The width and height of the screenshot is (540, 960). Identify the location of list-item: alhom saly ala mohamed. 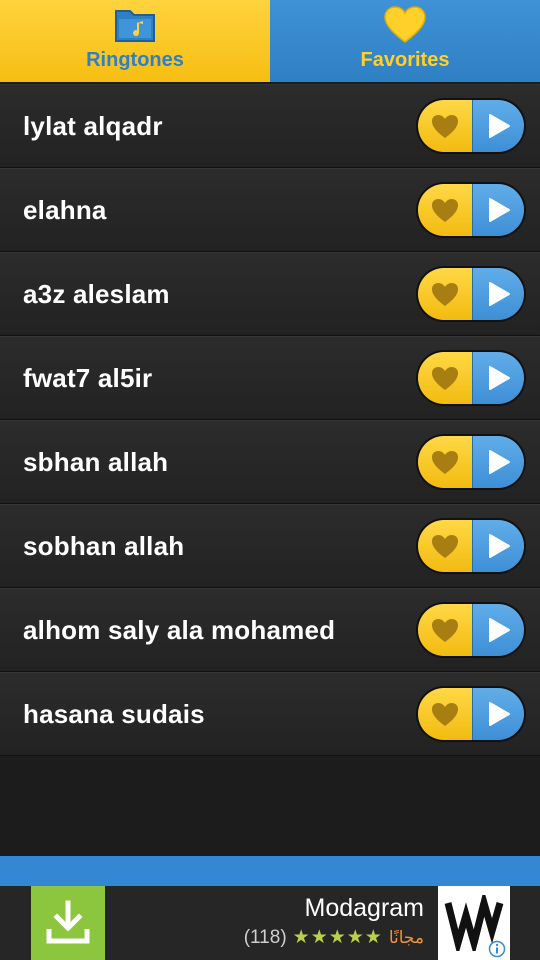
(270, 630).